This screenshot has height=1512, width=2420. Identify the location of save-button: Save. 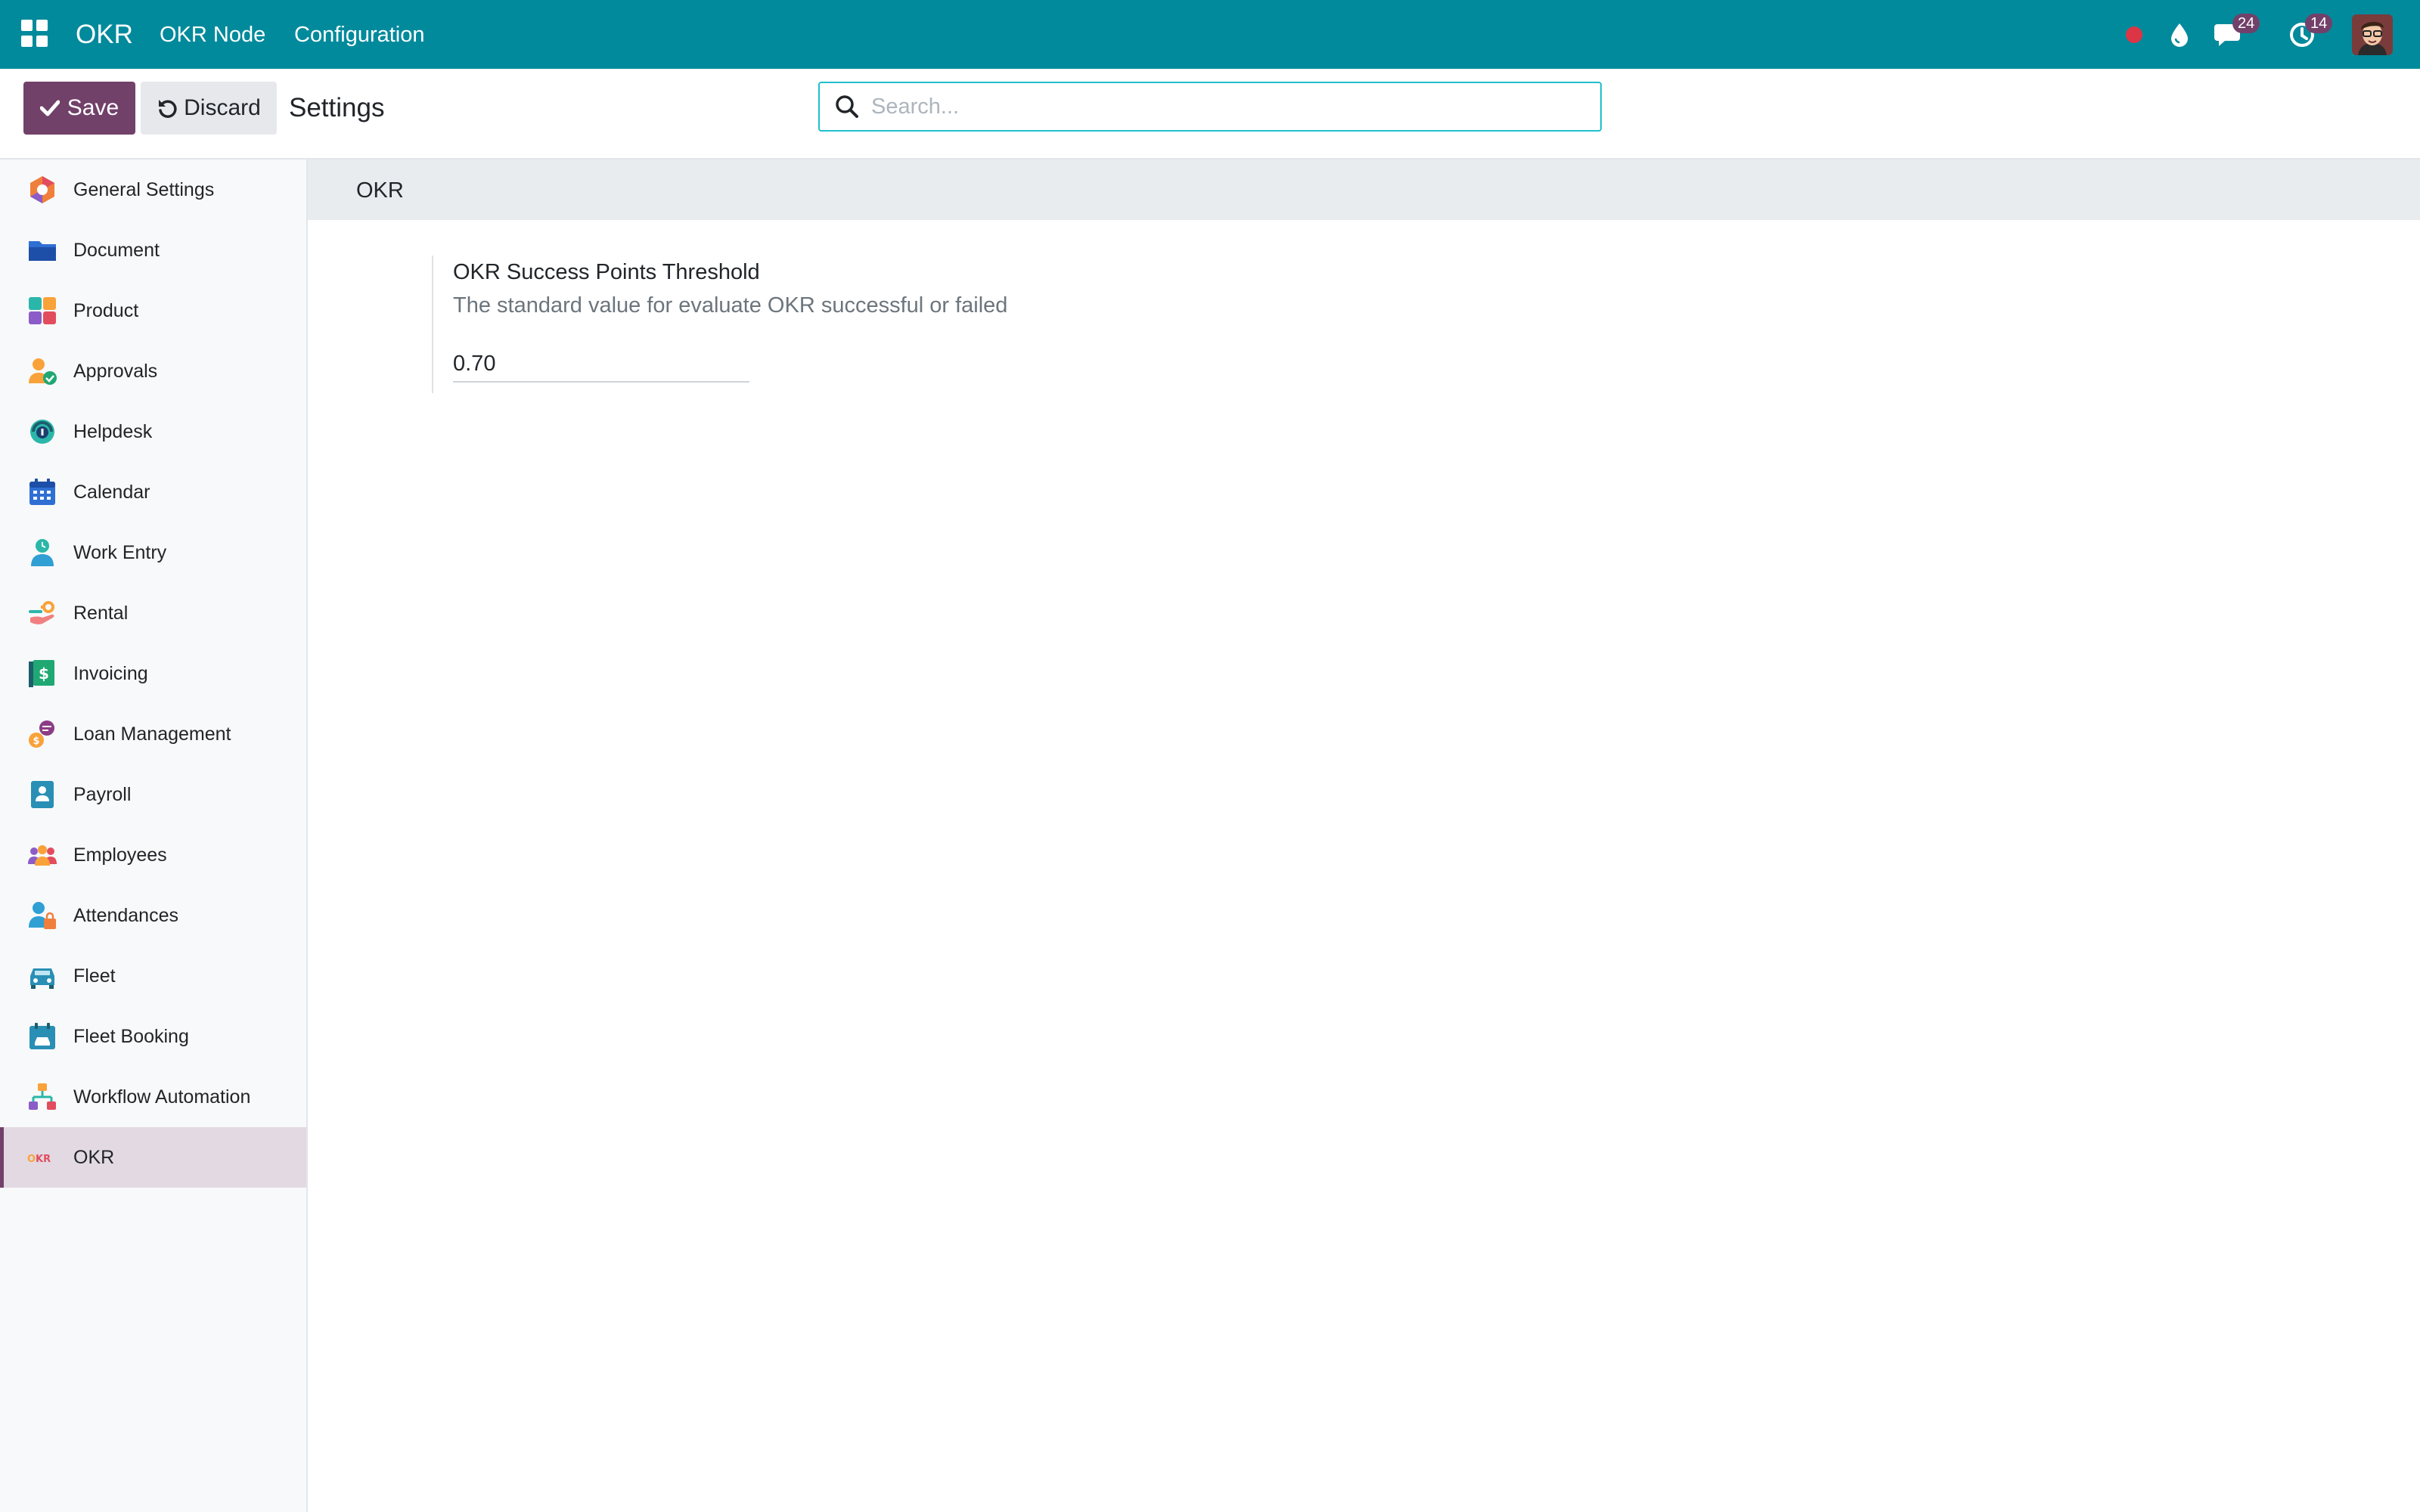
(79, 109).